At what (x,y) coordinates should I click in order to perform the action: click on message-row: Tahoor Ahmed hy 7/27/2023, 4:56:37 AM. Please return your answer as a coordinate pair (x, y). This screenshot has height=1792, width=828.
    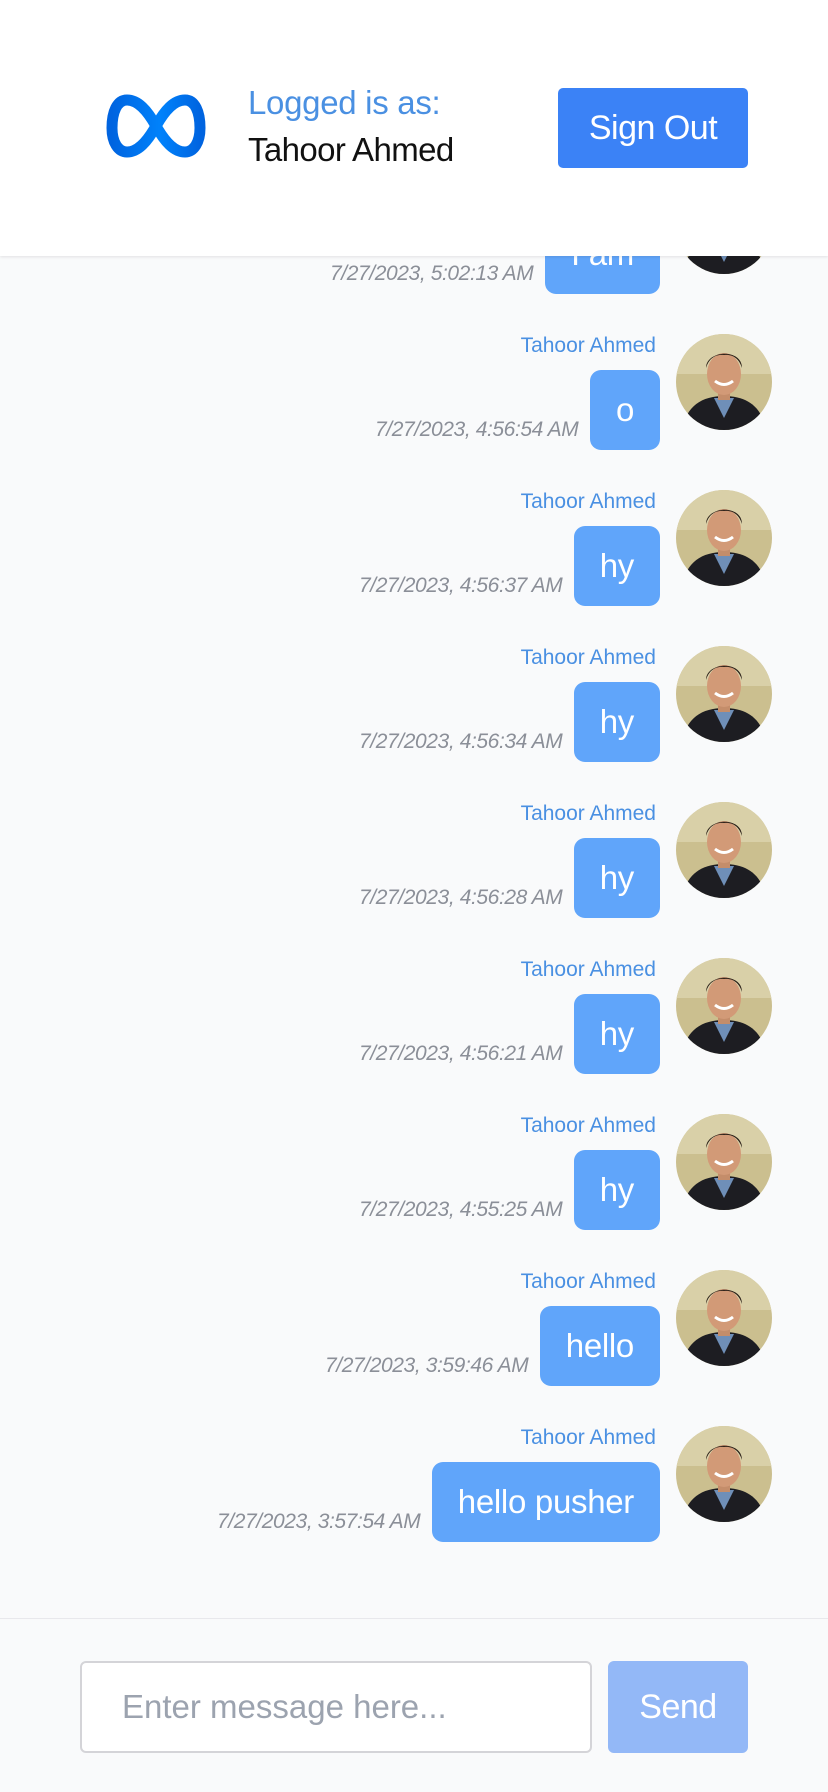
    Looking at the image, I should click on (414, 568).